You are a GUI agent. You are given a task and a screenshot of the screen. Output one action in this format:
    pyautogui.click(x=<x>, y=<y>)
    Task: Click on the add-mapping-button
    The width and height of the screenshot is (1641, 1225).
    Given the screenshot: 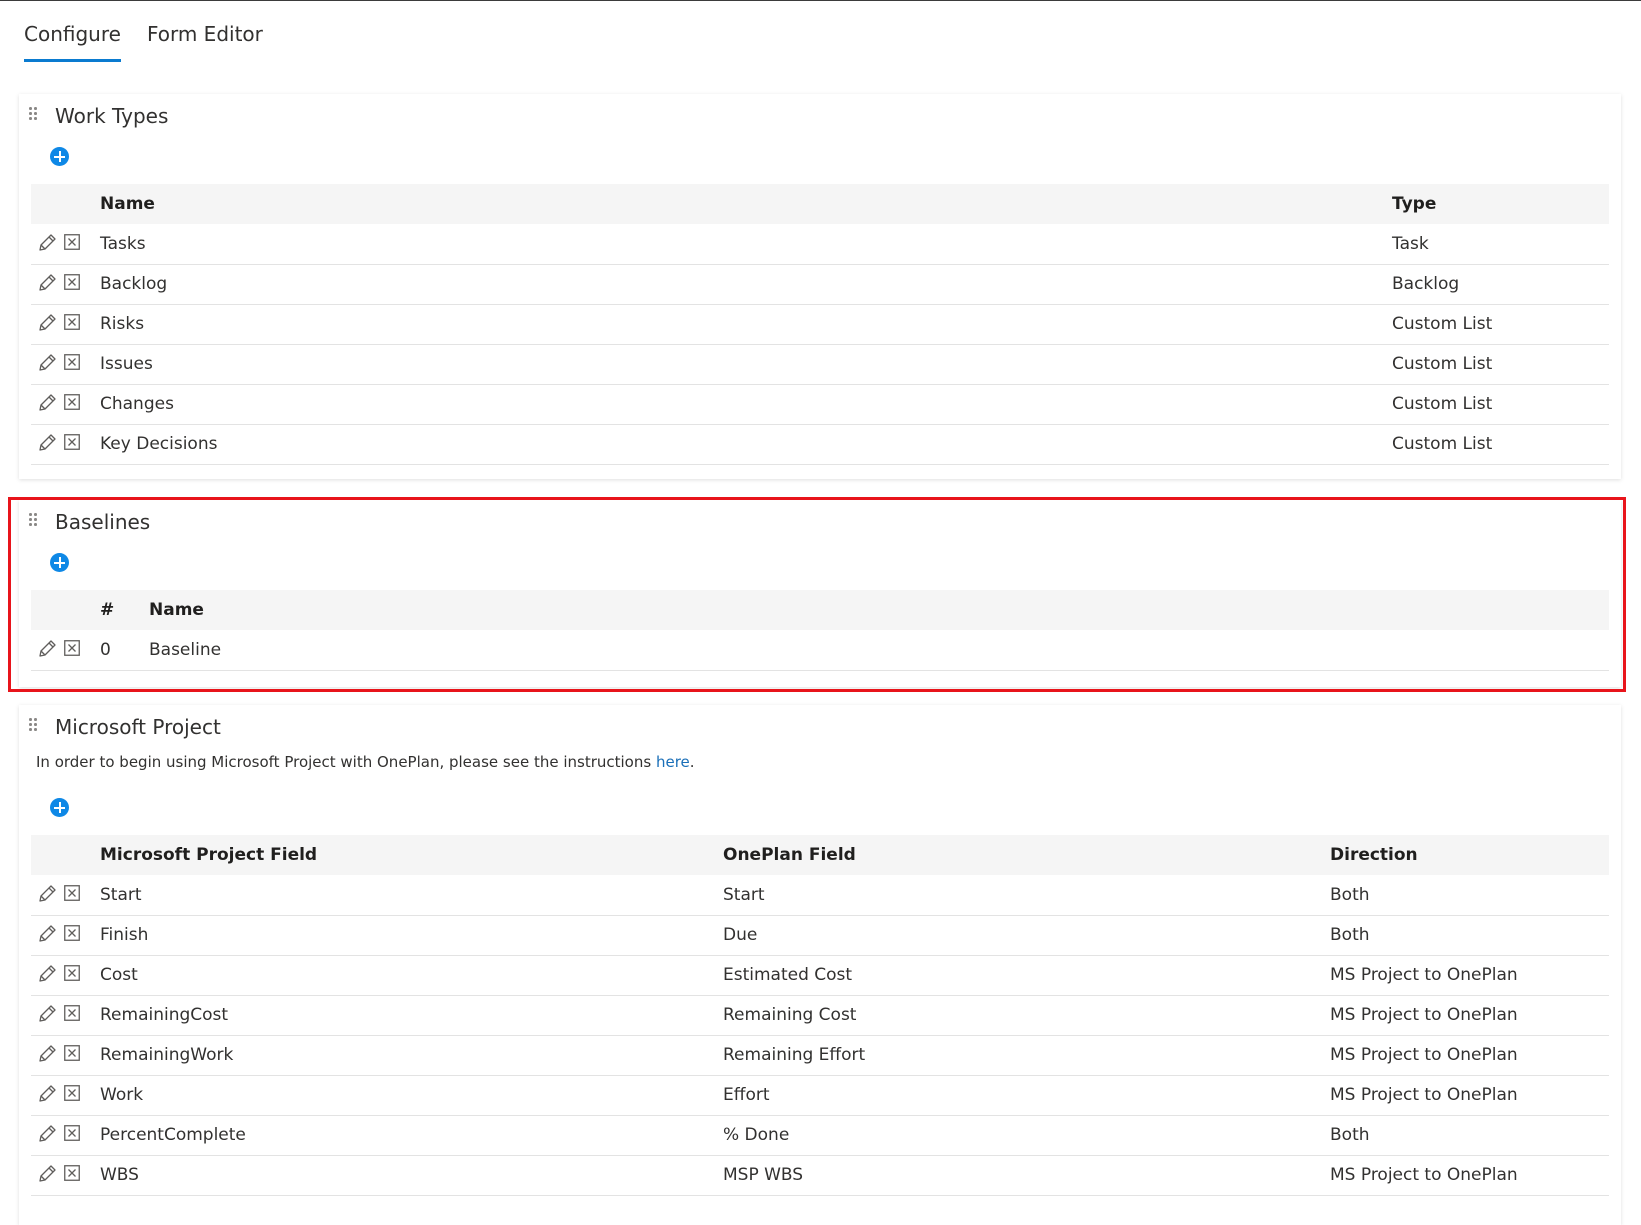 What is the action you would take?
    pyautogui.click(x=59, y=807)
    